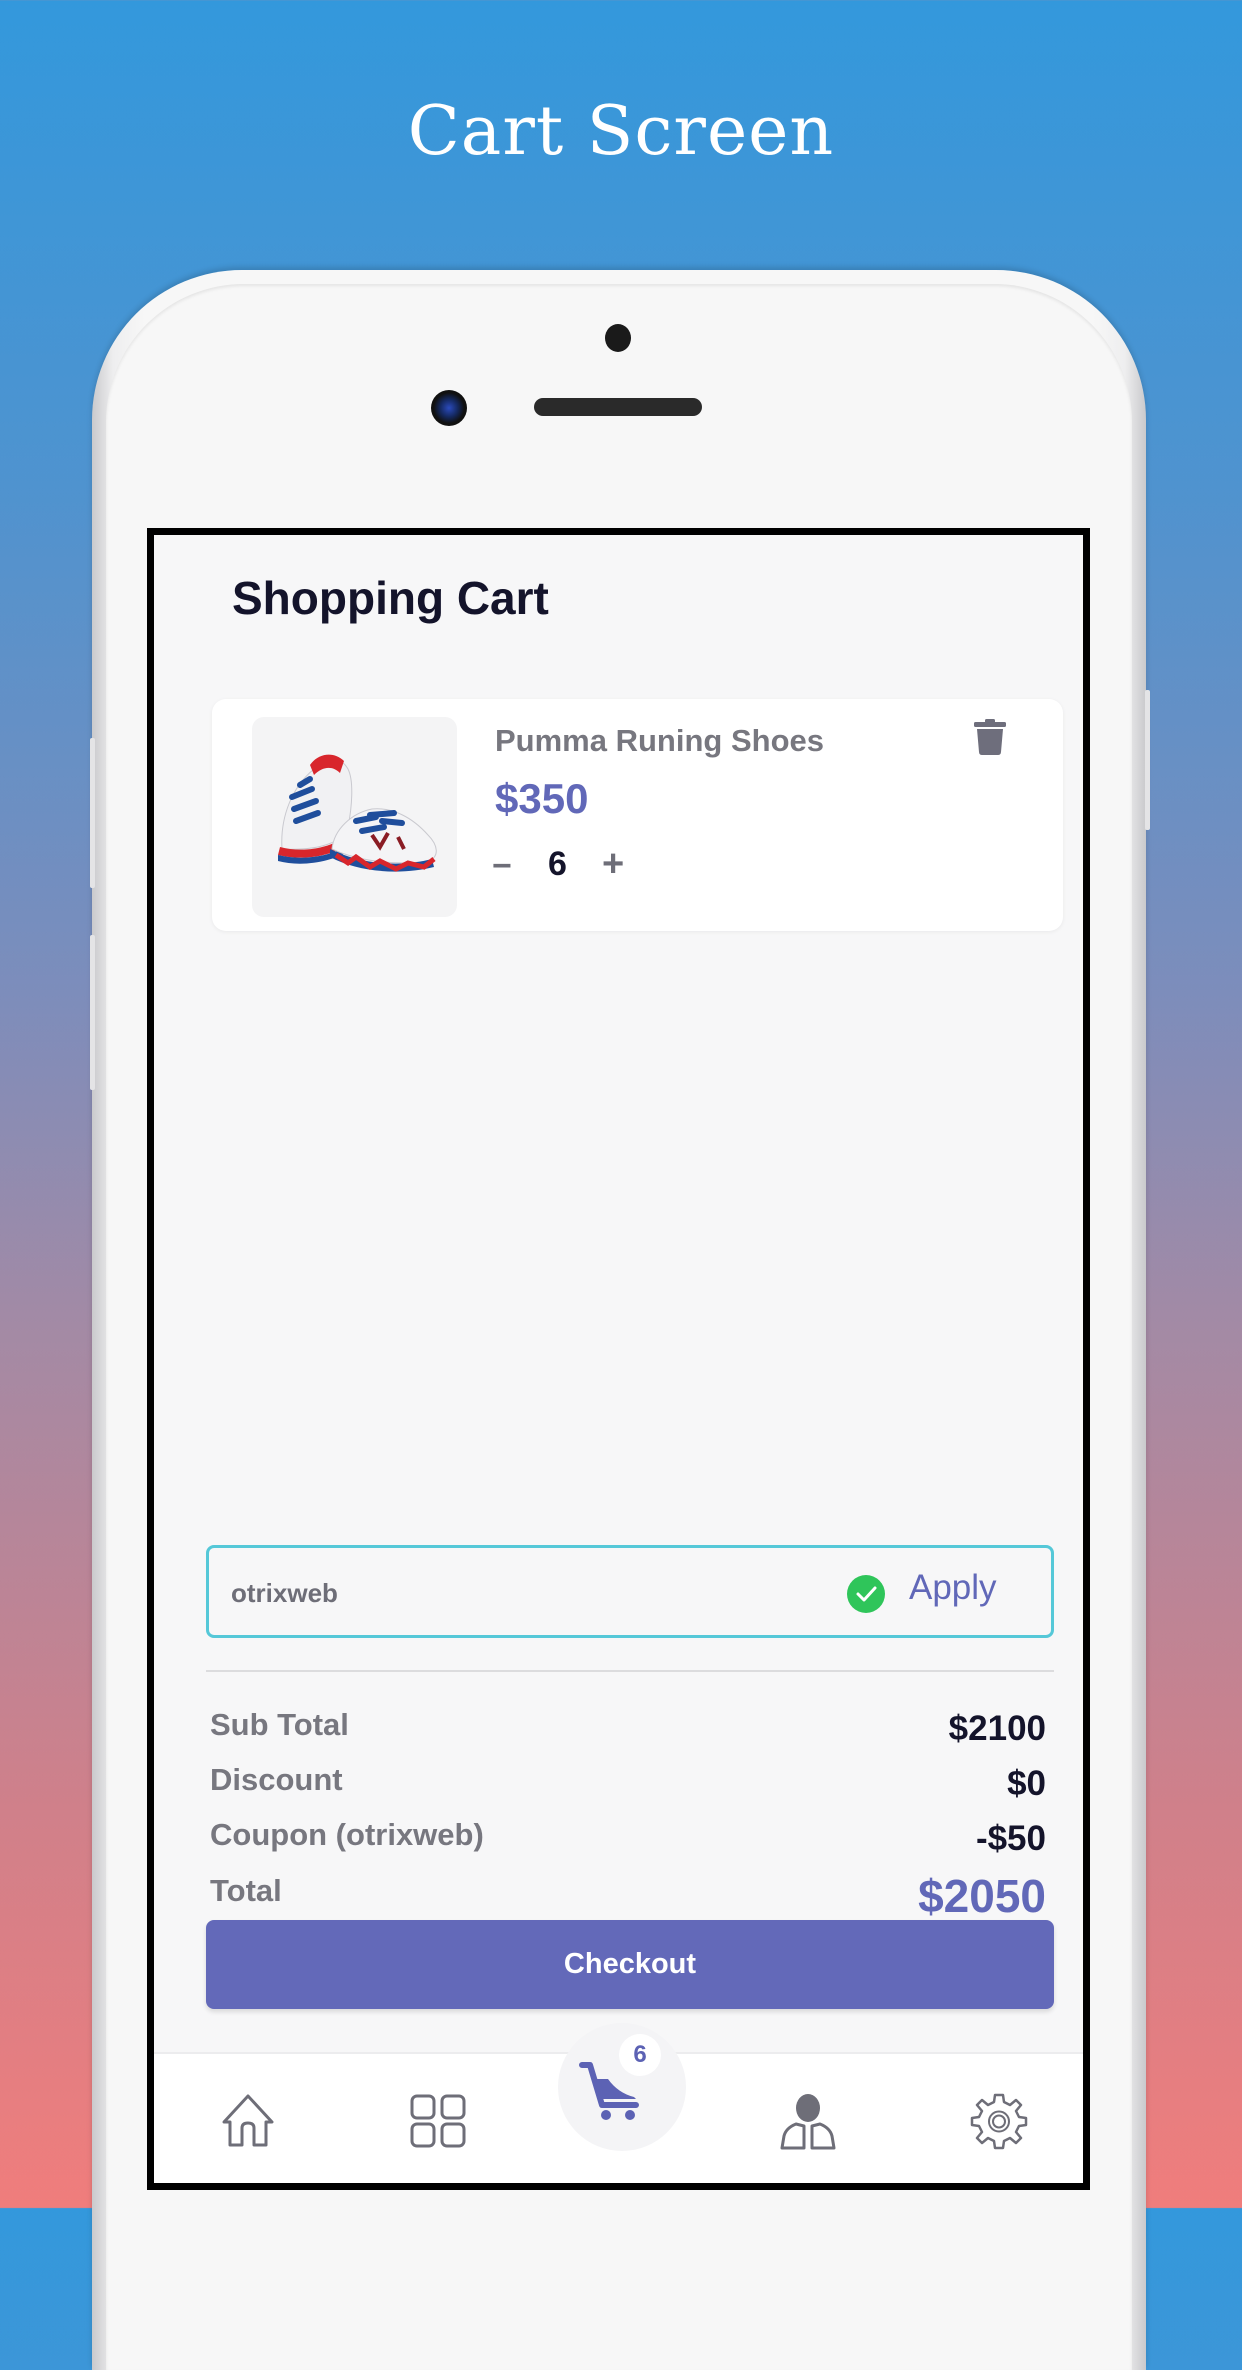 Image resolution: width=1242 pixels, height=2370 pixels. I want to click on summary-row-total: Total $2050, so click(628, 1896).